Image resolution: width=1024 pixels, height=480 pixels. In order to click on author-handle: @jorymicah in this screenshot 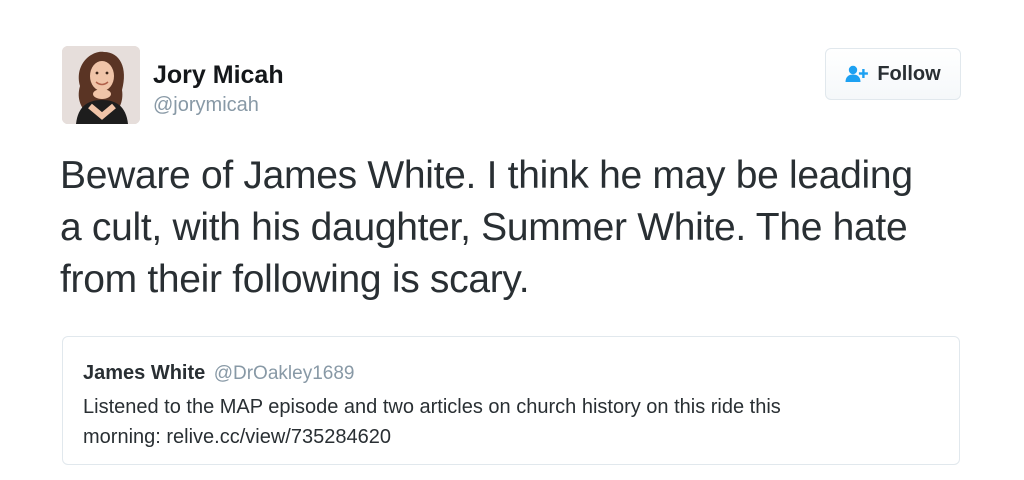, I will do `click(206, 105)`.